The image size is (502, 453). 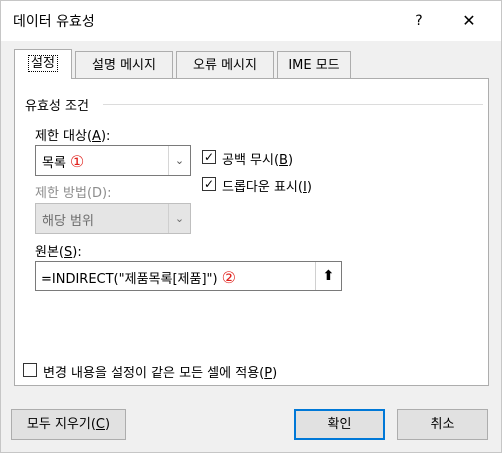 I want to click on group-divider, so click(x=293, y=104).